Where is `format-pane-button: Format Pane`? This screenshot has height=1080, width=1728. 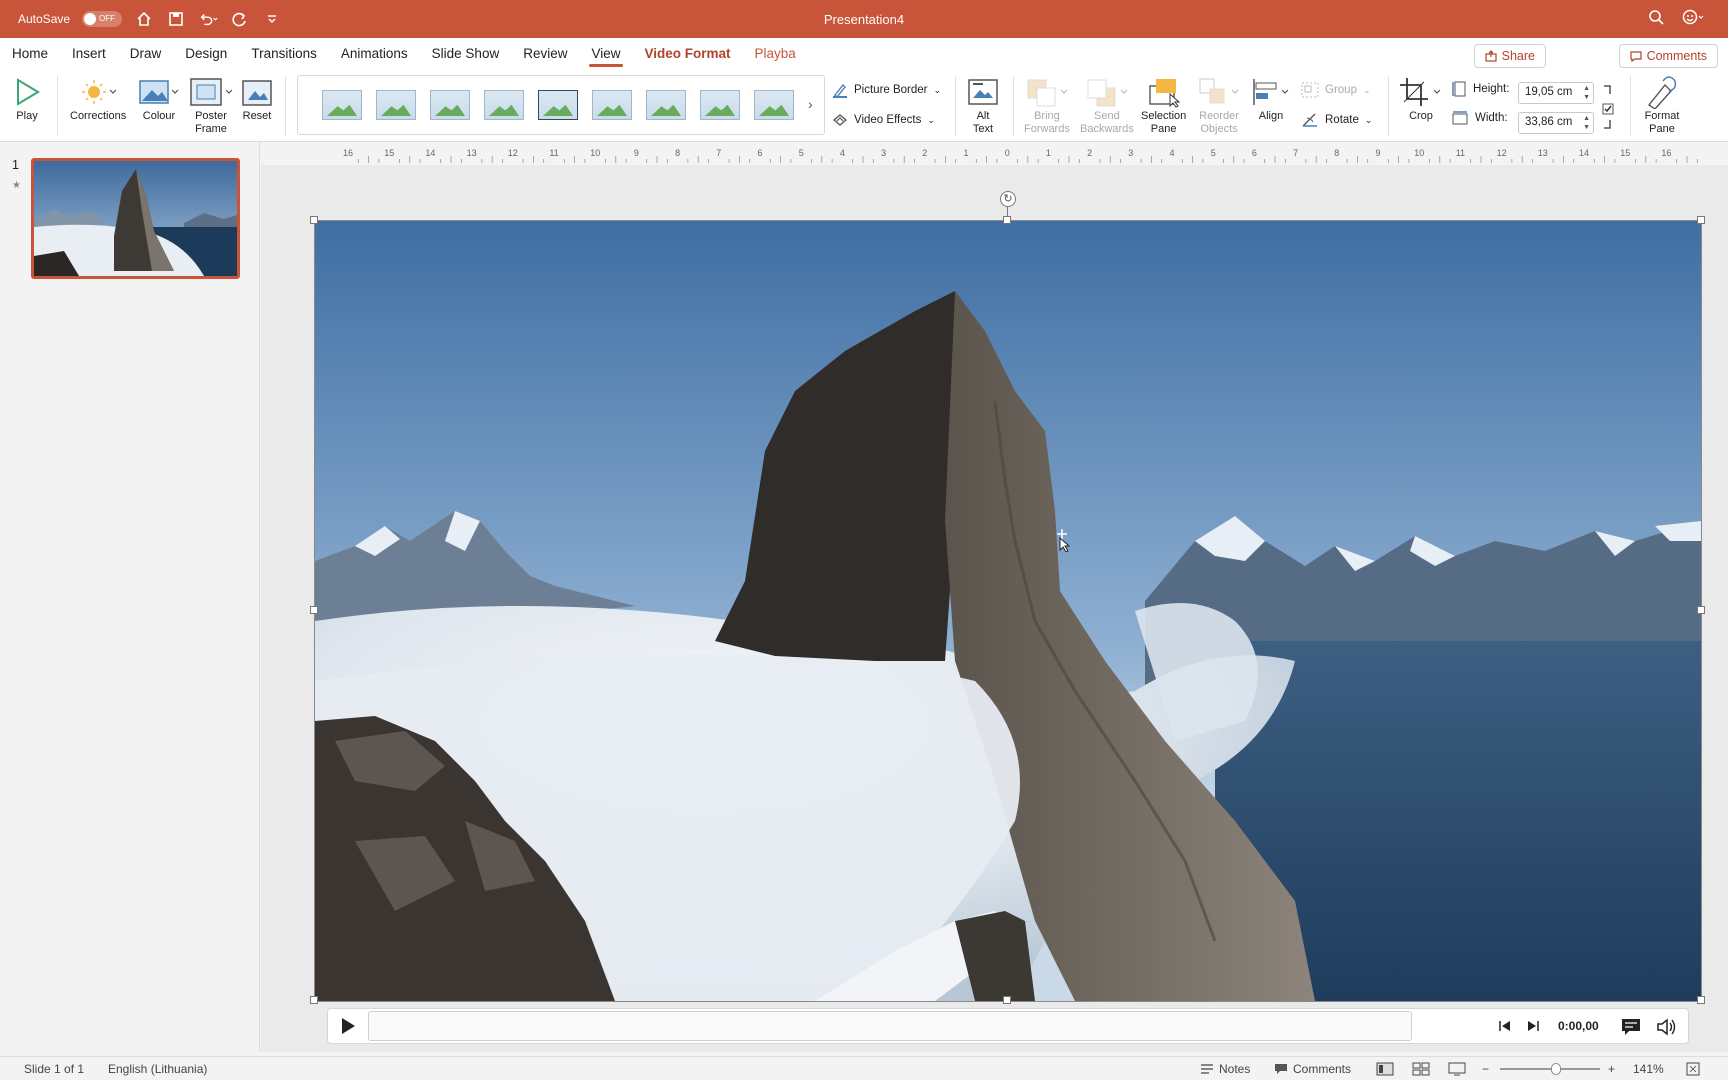 format-pane-button: Format Pane is located at coordinates (1662, 105).